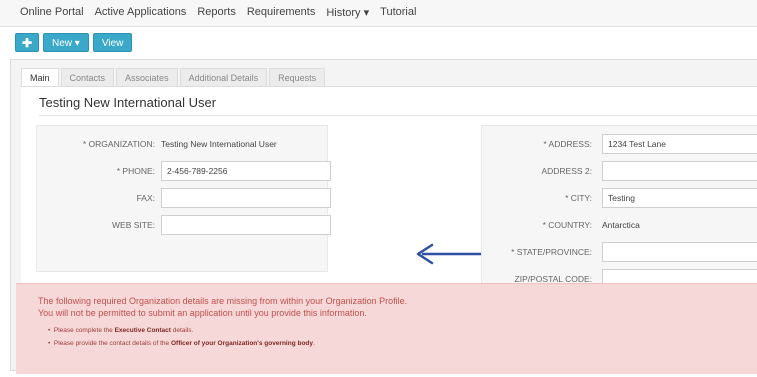  I want to click on state-label: * STATE/PROVINCE:, so click(551, 252).